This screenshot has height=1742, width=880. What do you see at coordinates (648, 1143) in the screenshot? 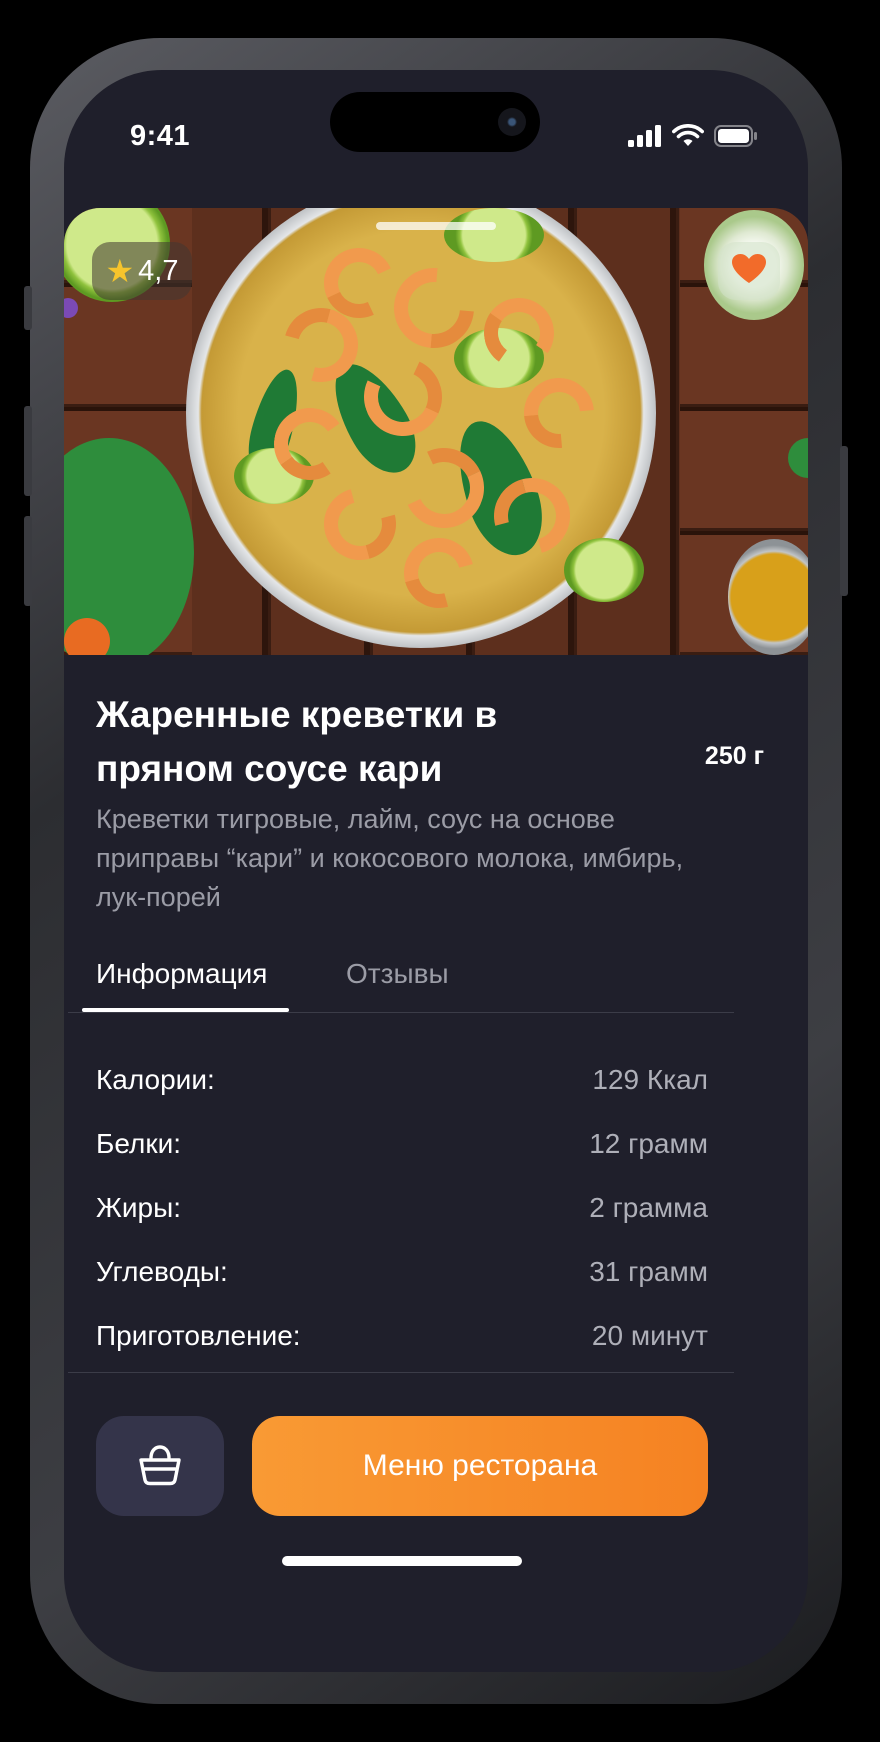
I see `nutrition-value: 12 грамм` at bounding box center [648, 1143].